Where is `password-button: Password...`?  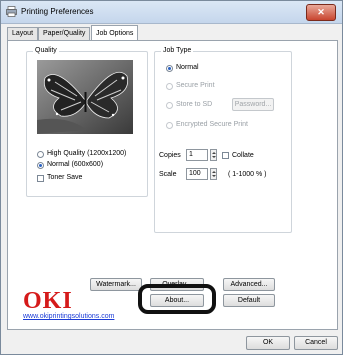
password-button: Password... is located at coordinates (253, 104).